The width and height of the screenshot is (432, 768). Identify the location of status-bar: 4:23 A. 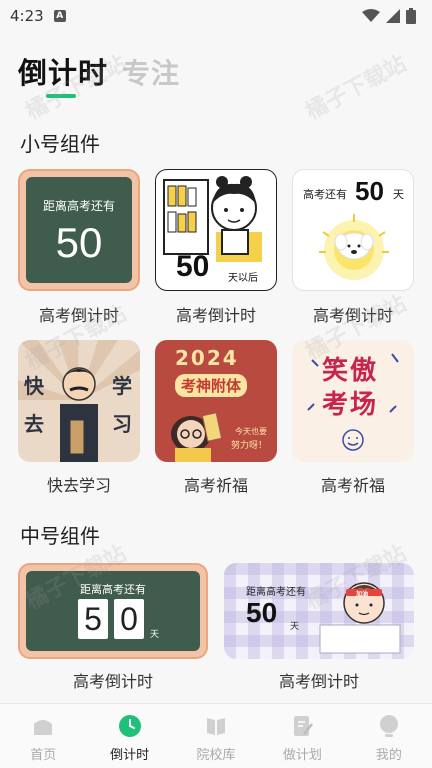
(216, 16).